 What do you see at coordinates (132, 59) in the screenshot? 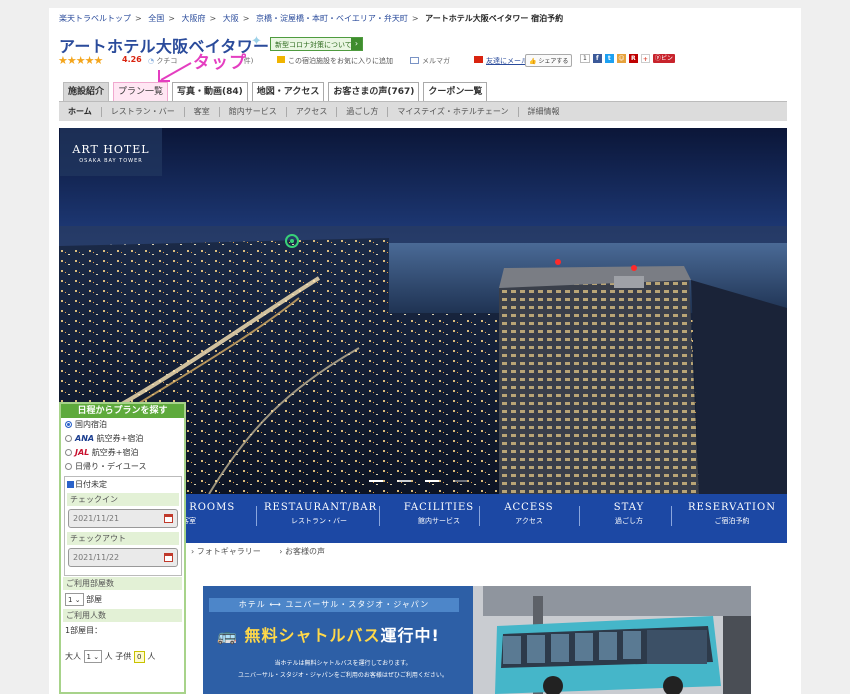
I see `rating-value: 4.26` at bounding box center [132, 59].